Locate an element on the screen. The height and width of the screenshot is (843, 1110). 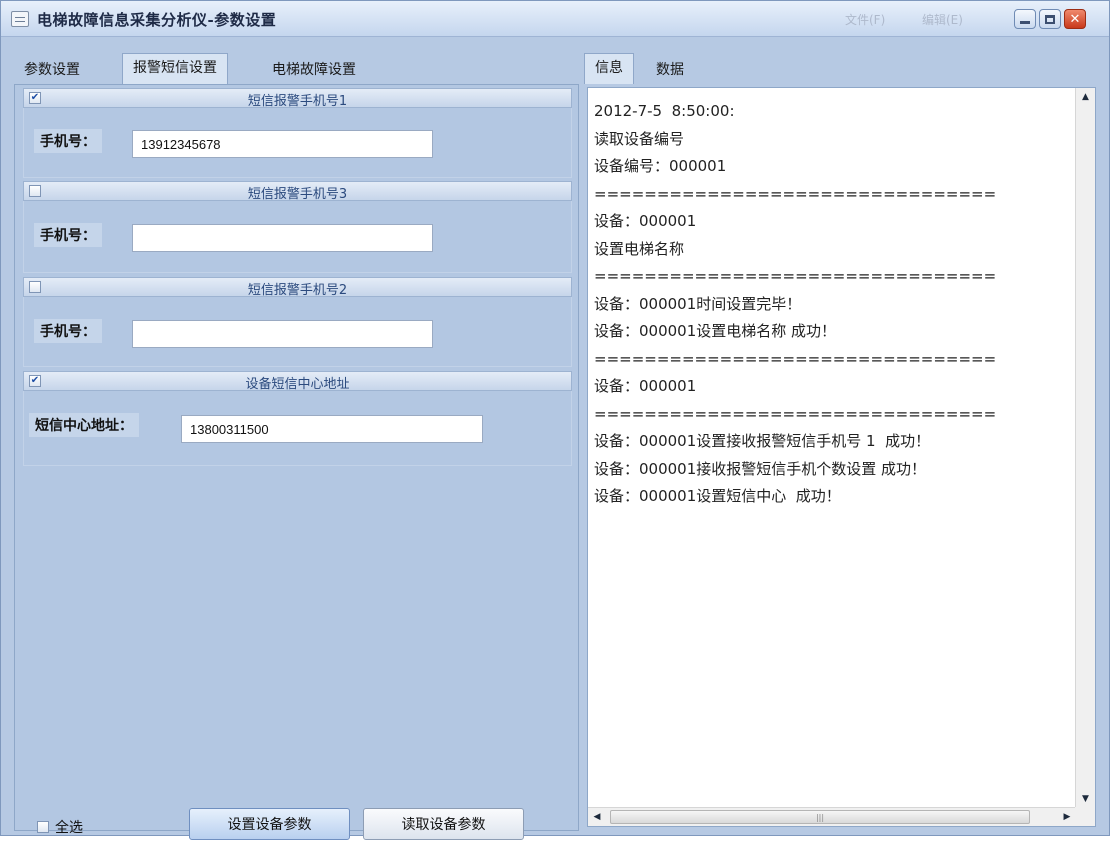
group-sms-phone-2: 短信报警手机号2 手机号： is located at coordinates (297, 322).